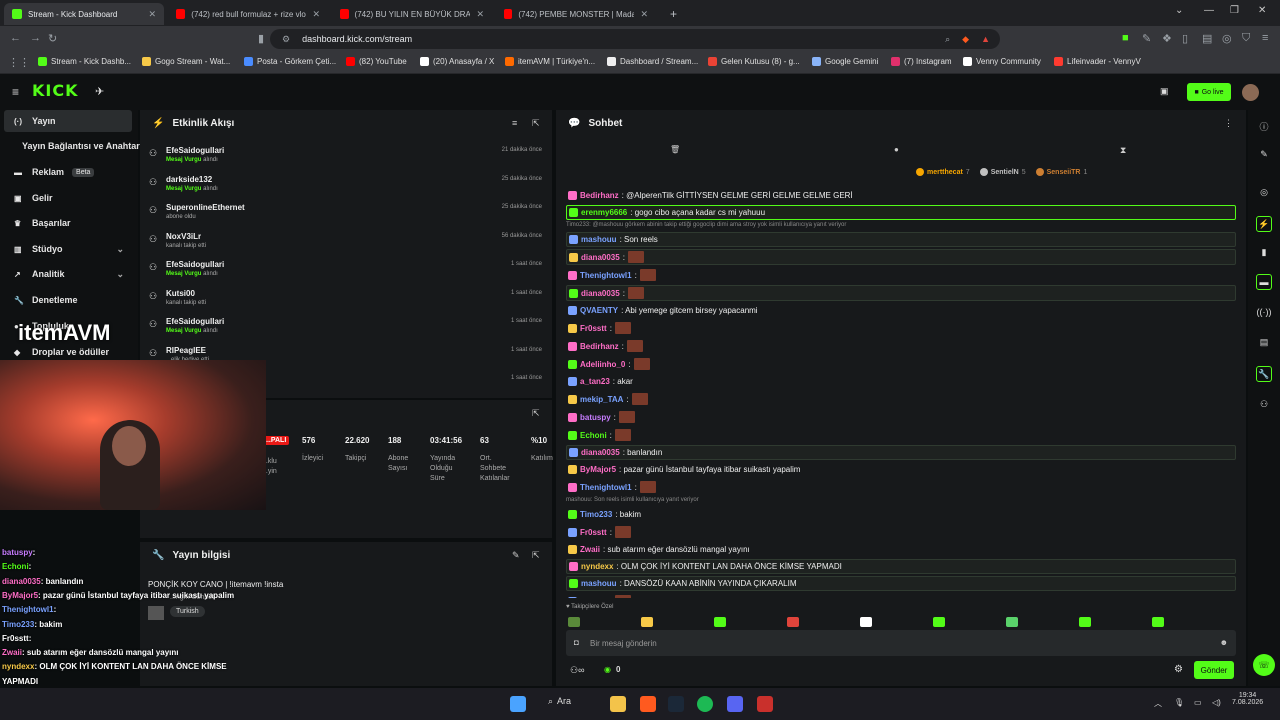  I want to click on chevron-down-icon: ⌄, so click(120, 249).